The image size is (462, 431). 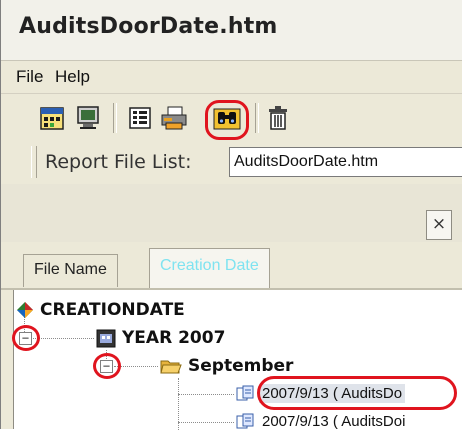 I want to click on tree-node-root: CREATIONDATE, so click(x=100, y=310).